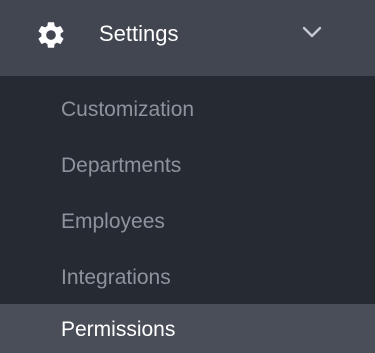 The height and width of the screenshot is (353, 375). Describe the element at coordinates (118, 329) in the screenshot. I see `submenu-item-label: Permissions` at that location.